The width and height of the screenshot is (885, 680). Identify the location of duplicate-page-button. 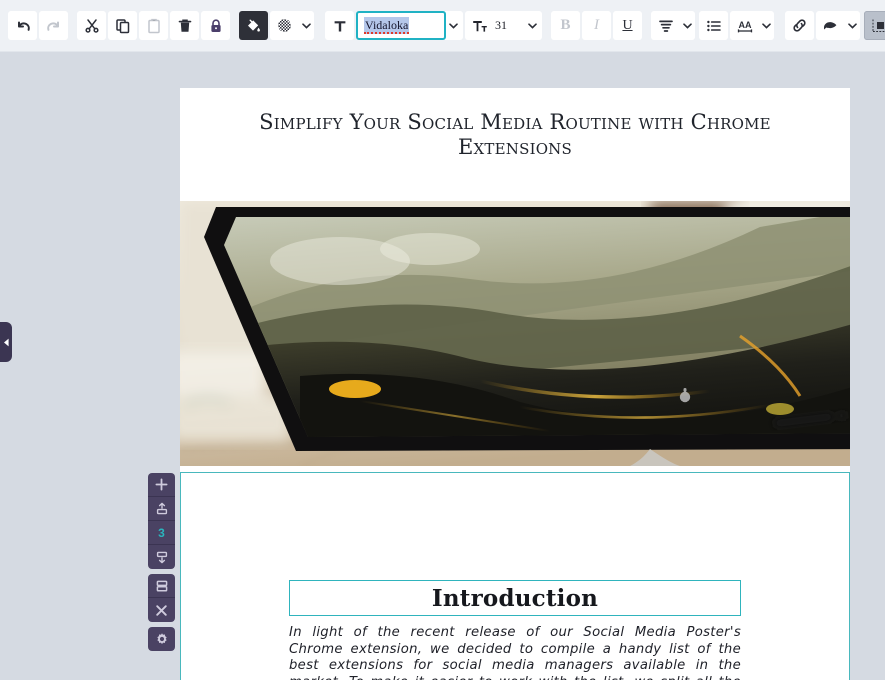
(161, 586).